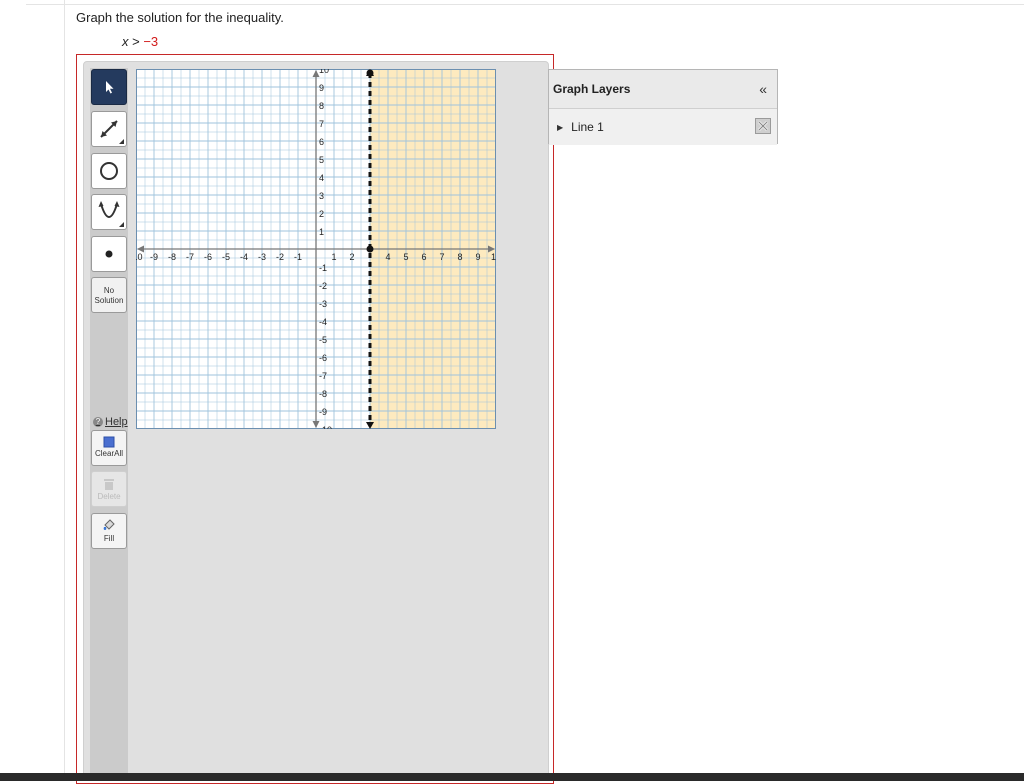 This screenshot has height=784, width=1024. Describe the element at coordinates (109, 129) in the screenshot. I see `line-tool-button` at that location.